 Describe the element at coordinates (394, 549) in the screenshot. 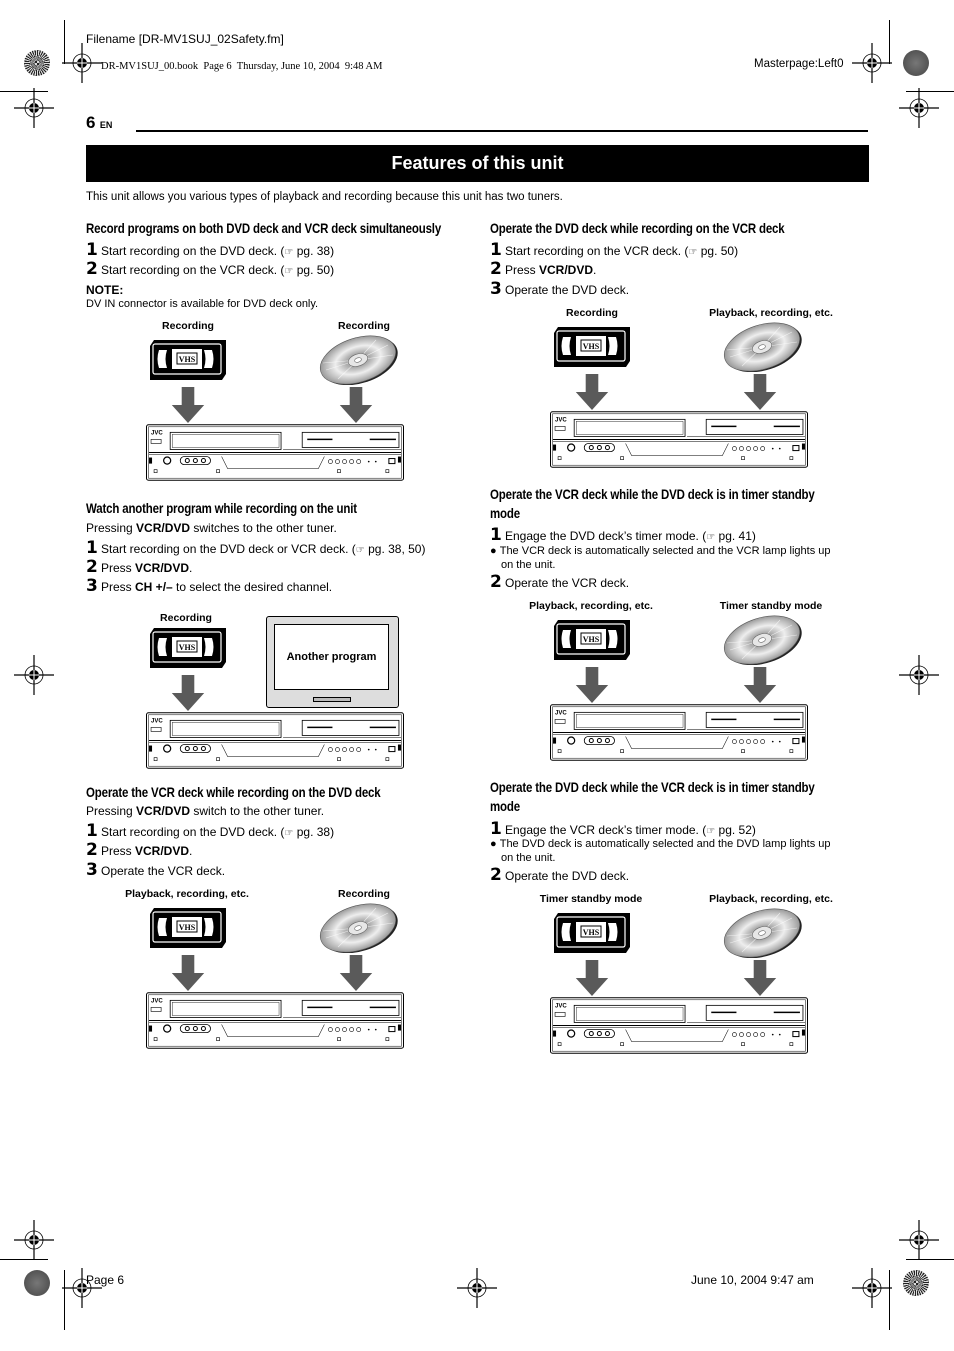

I see `page-ref-link: pg. 38, 50` at that location.